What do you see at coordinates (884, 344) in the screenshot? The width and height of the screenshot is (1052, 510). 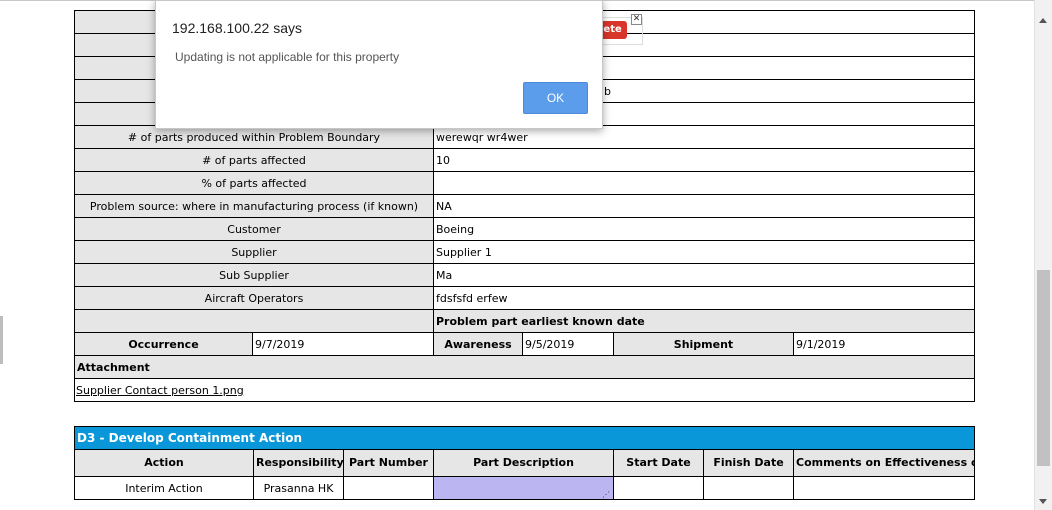 I see `shipment-value: 9/1/2019` at bounding box center [884, 344].